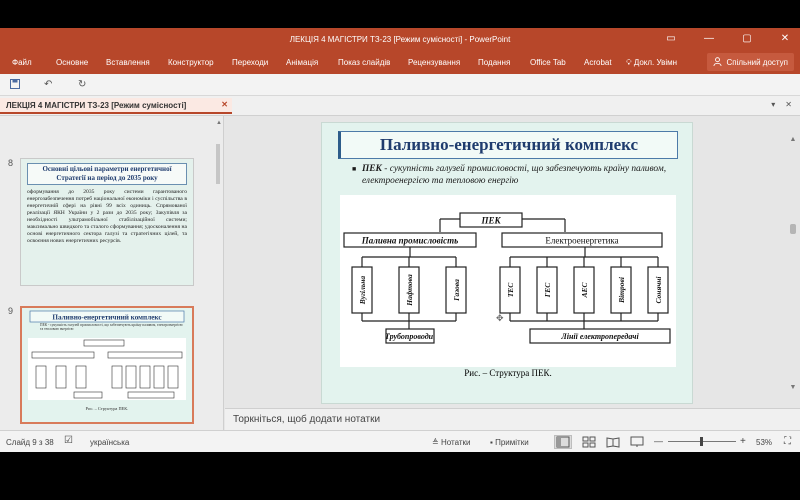 The height and width of the screenshot is (500, 800). I want to click on label-coal: Вугільна, so click(362, 291).